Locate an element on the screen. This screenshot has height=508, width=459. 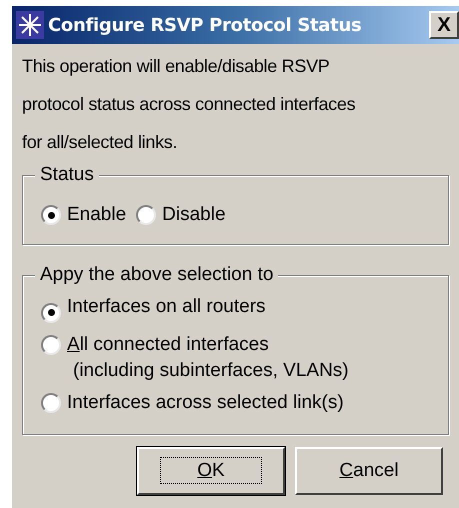
option-label: Disable is located at coordinates (194, 214).